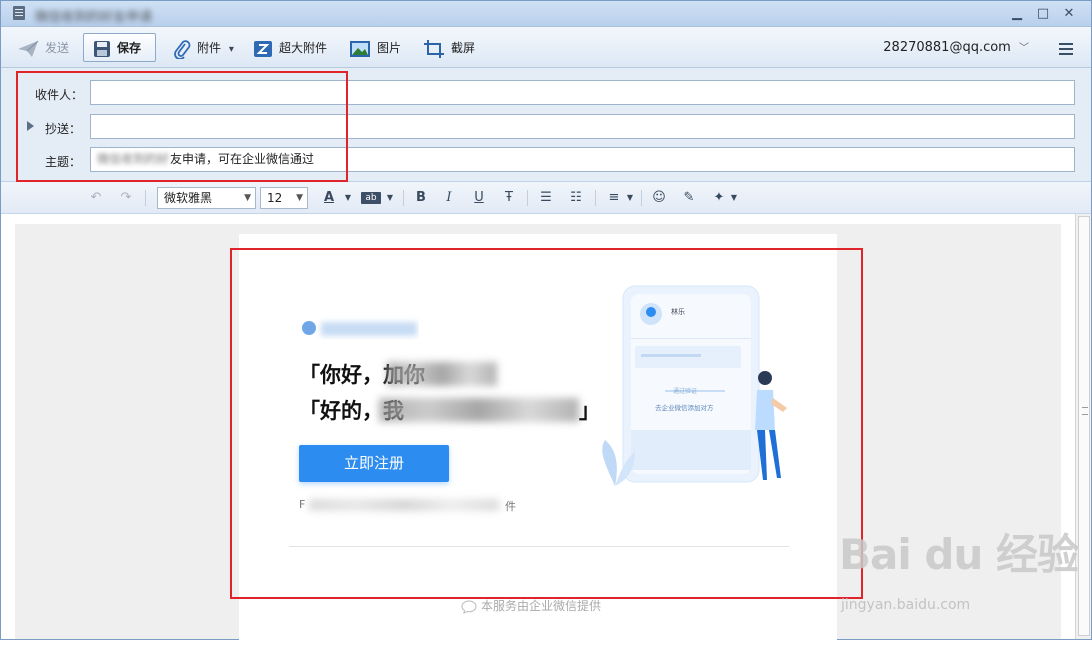  I want to click on save-button-content: 保存, so click(117, 48).